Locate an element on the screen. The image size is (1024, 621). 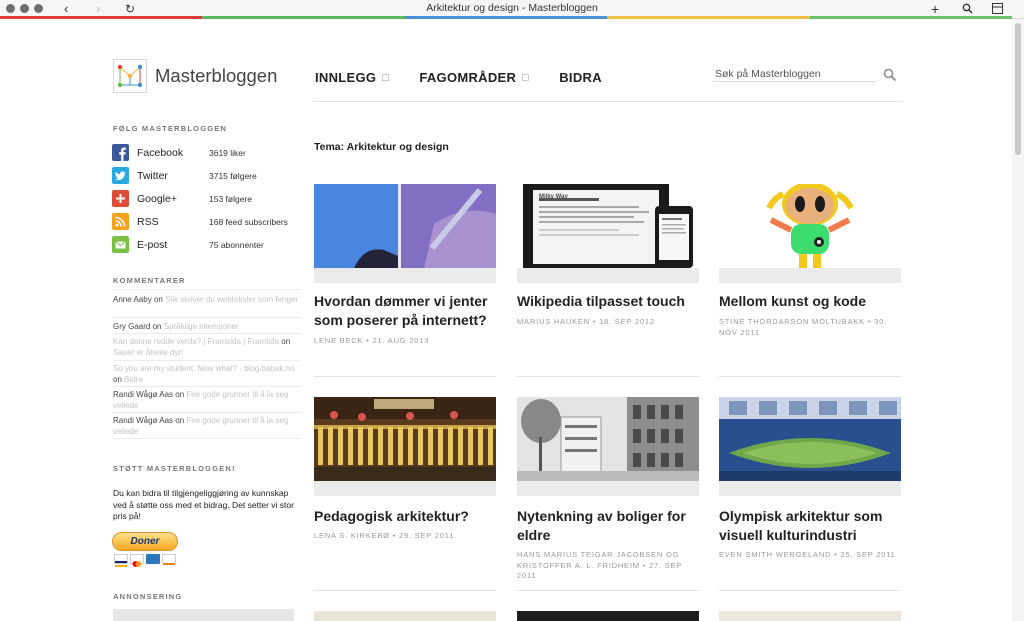
nav-innlegg: INNLEGG is located at coordinates (352, 77).